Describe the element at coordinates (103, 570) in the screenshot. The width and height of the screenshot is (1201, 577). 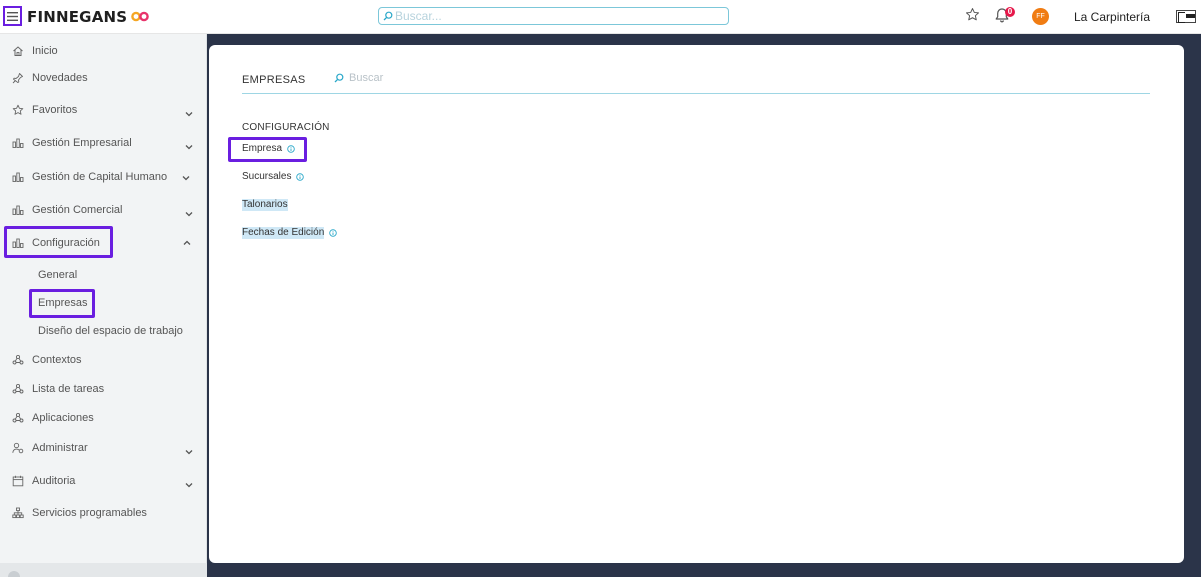
I see `sidebar-footer` at that location.